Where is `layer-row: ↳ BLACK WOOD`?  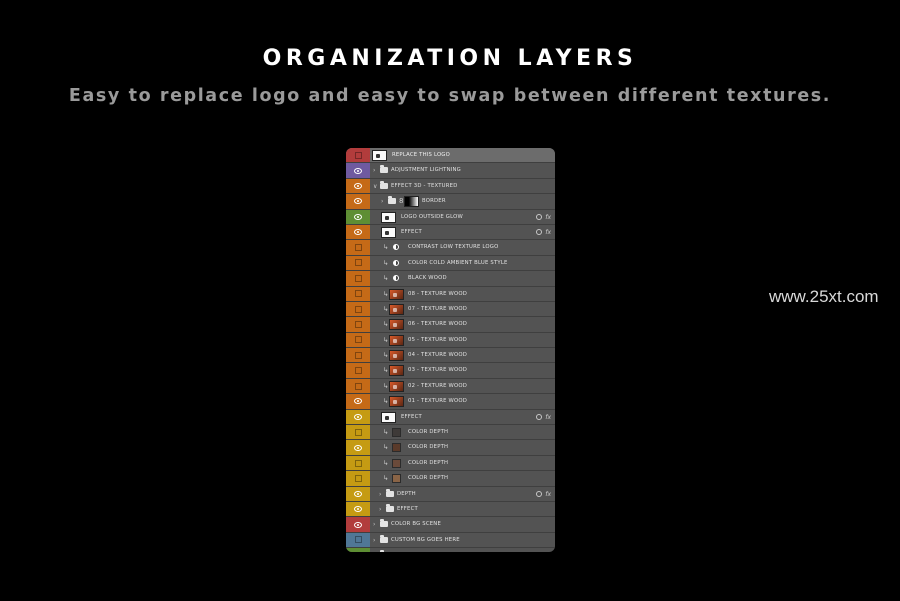 layer-row: ↳ BLACK WOOD is located at coordinates (450, 279).